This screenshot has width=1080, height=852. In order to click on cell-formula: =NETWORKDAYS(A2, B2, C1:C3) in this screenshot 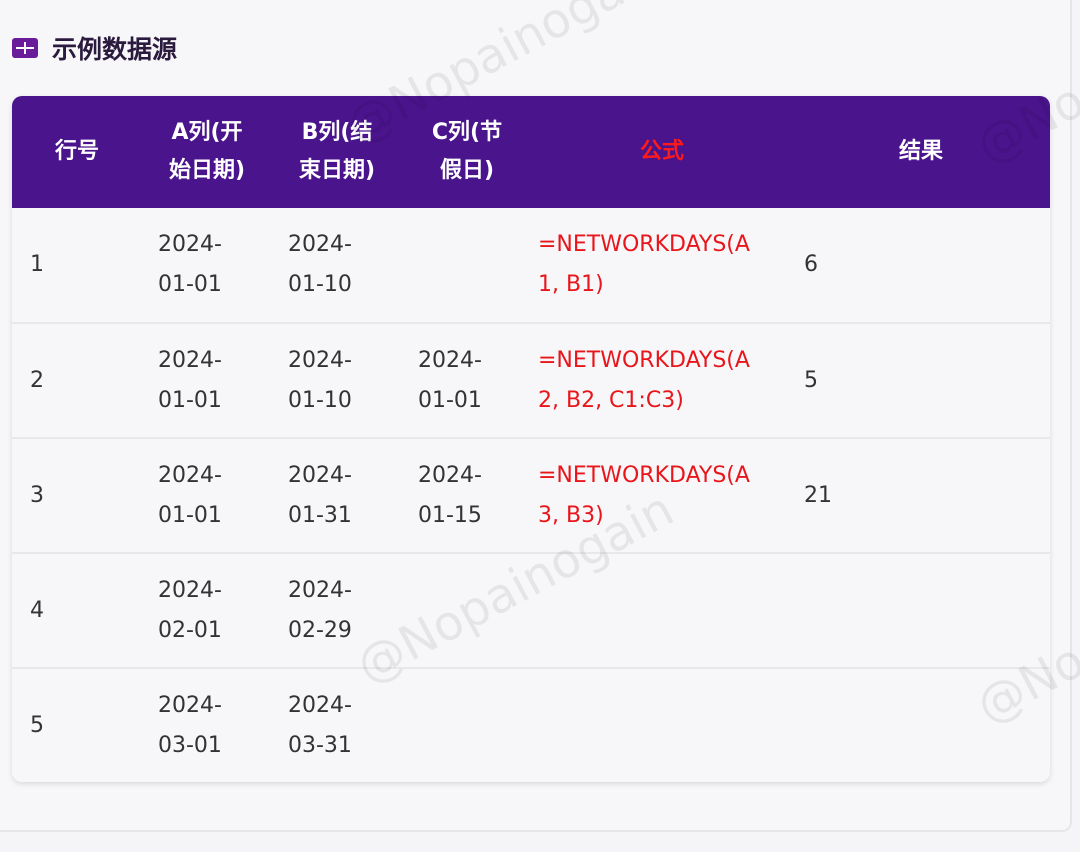, I will do `click(644, 380)`.